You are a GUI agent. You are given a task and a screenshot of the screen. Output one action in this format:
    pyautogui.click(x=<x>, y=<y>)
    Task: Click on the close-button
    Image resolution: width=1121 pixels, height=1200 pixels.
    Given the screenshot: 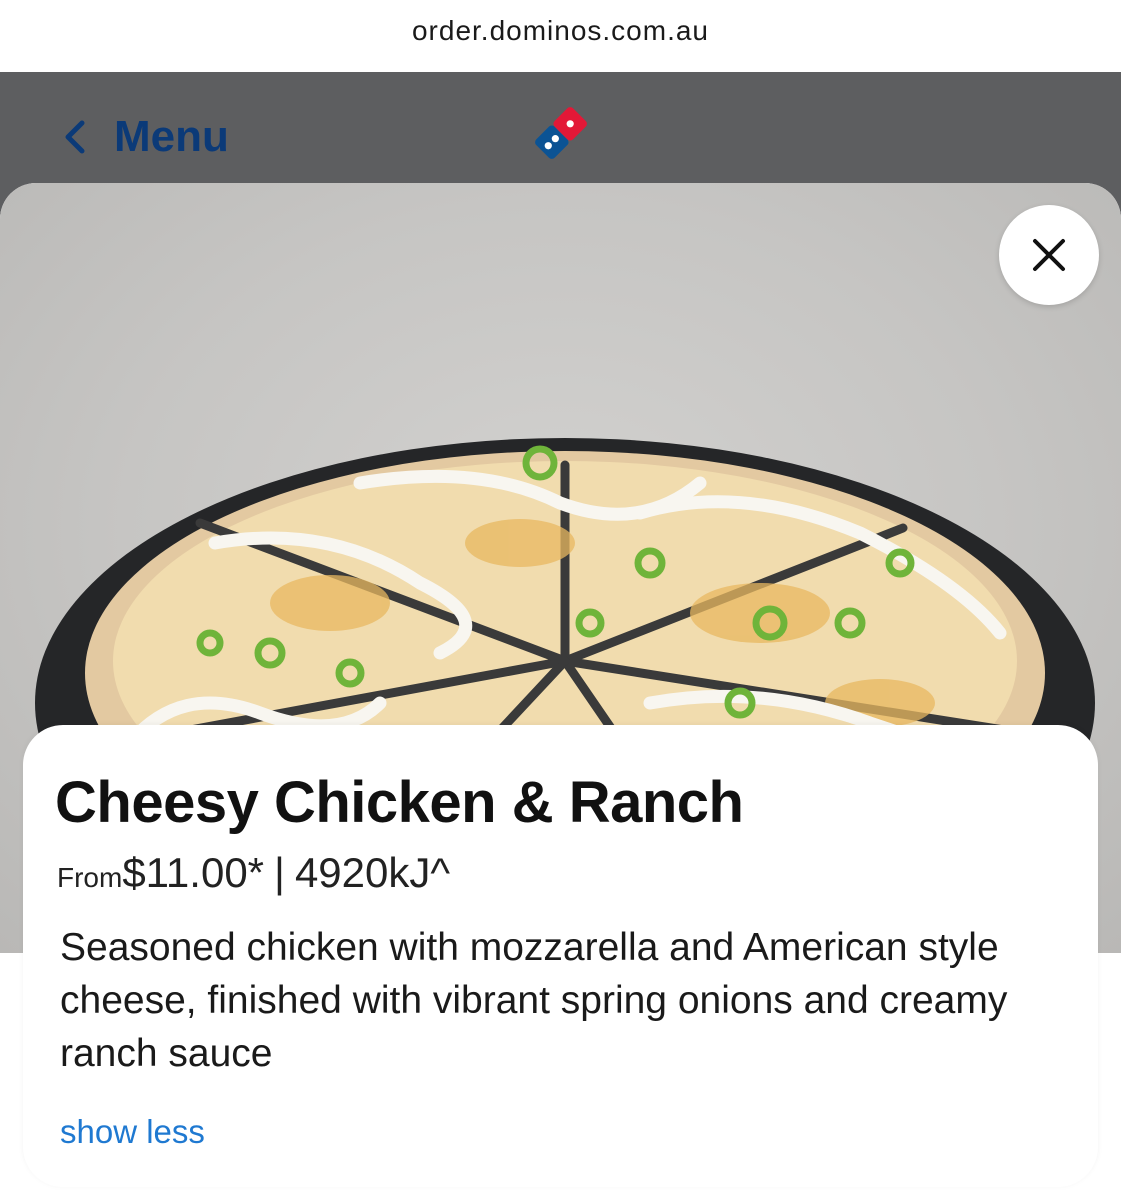 What is the action you would take?
    pyautogui.click(x=1049, y=255)
    